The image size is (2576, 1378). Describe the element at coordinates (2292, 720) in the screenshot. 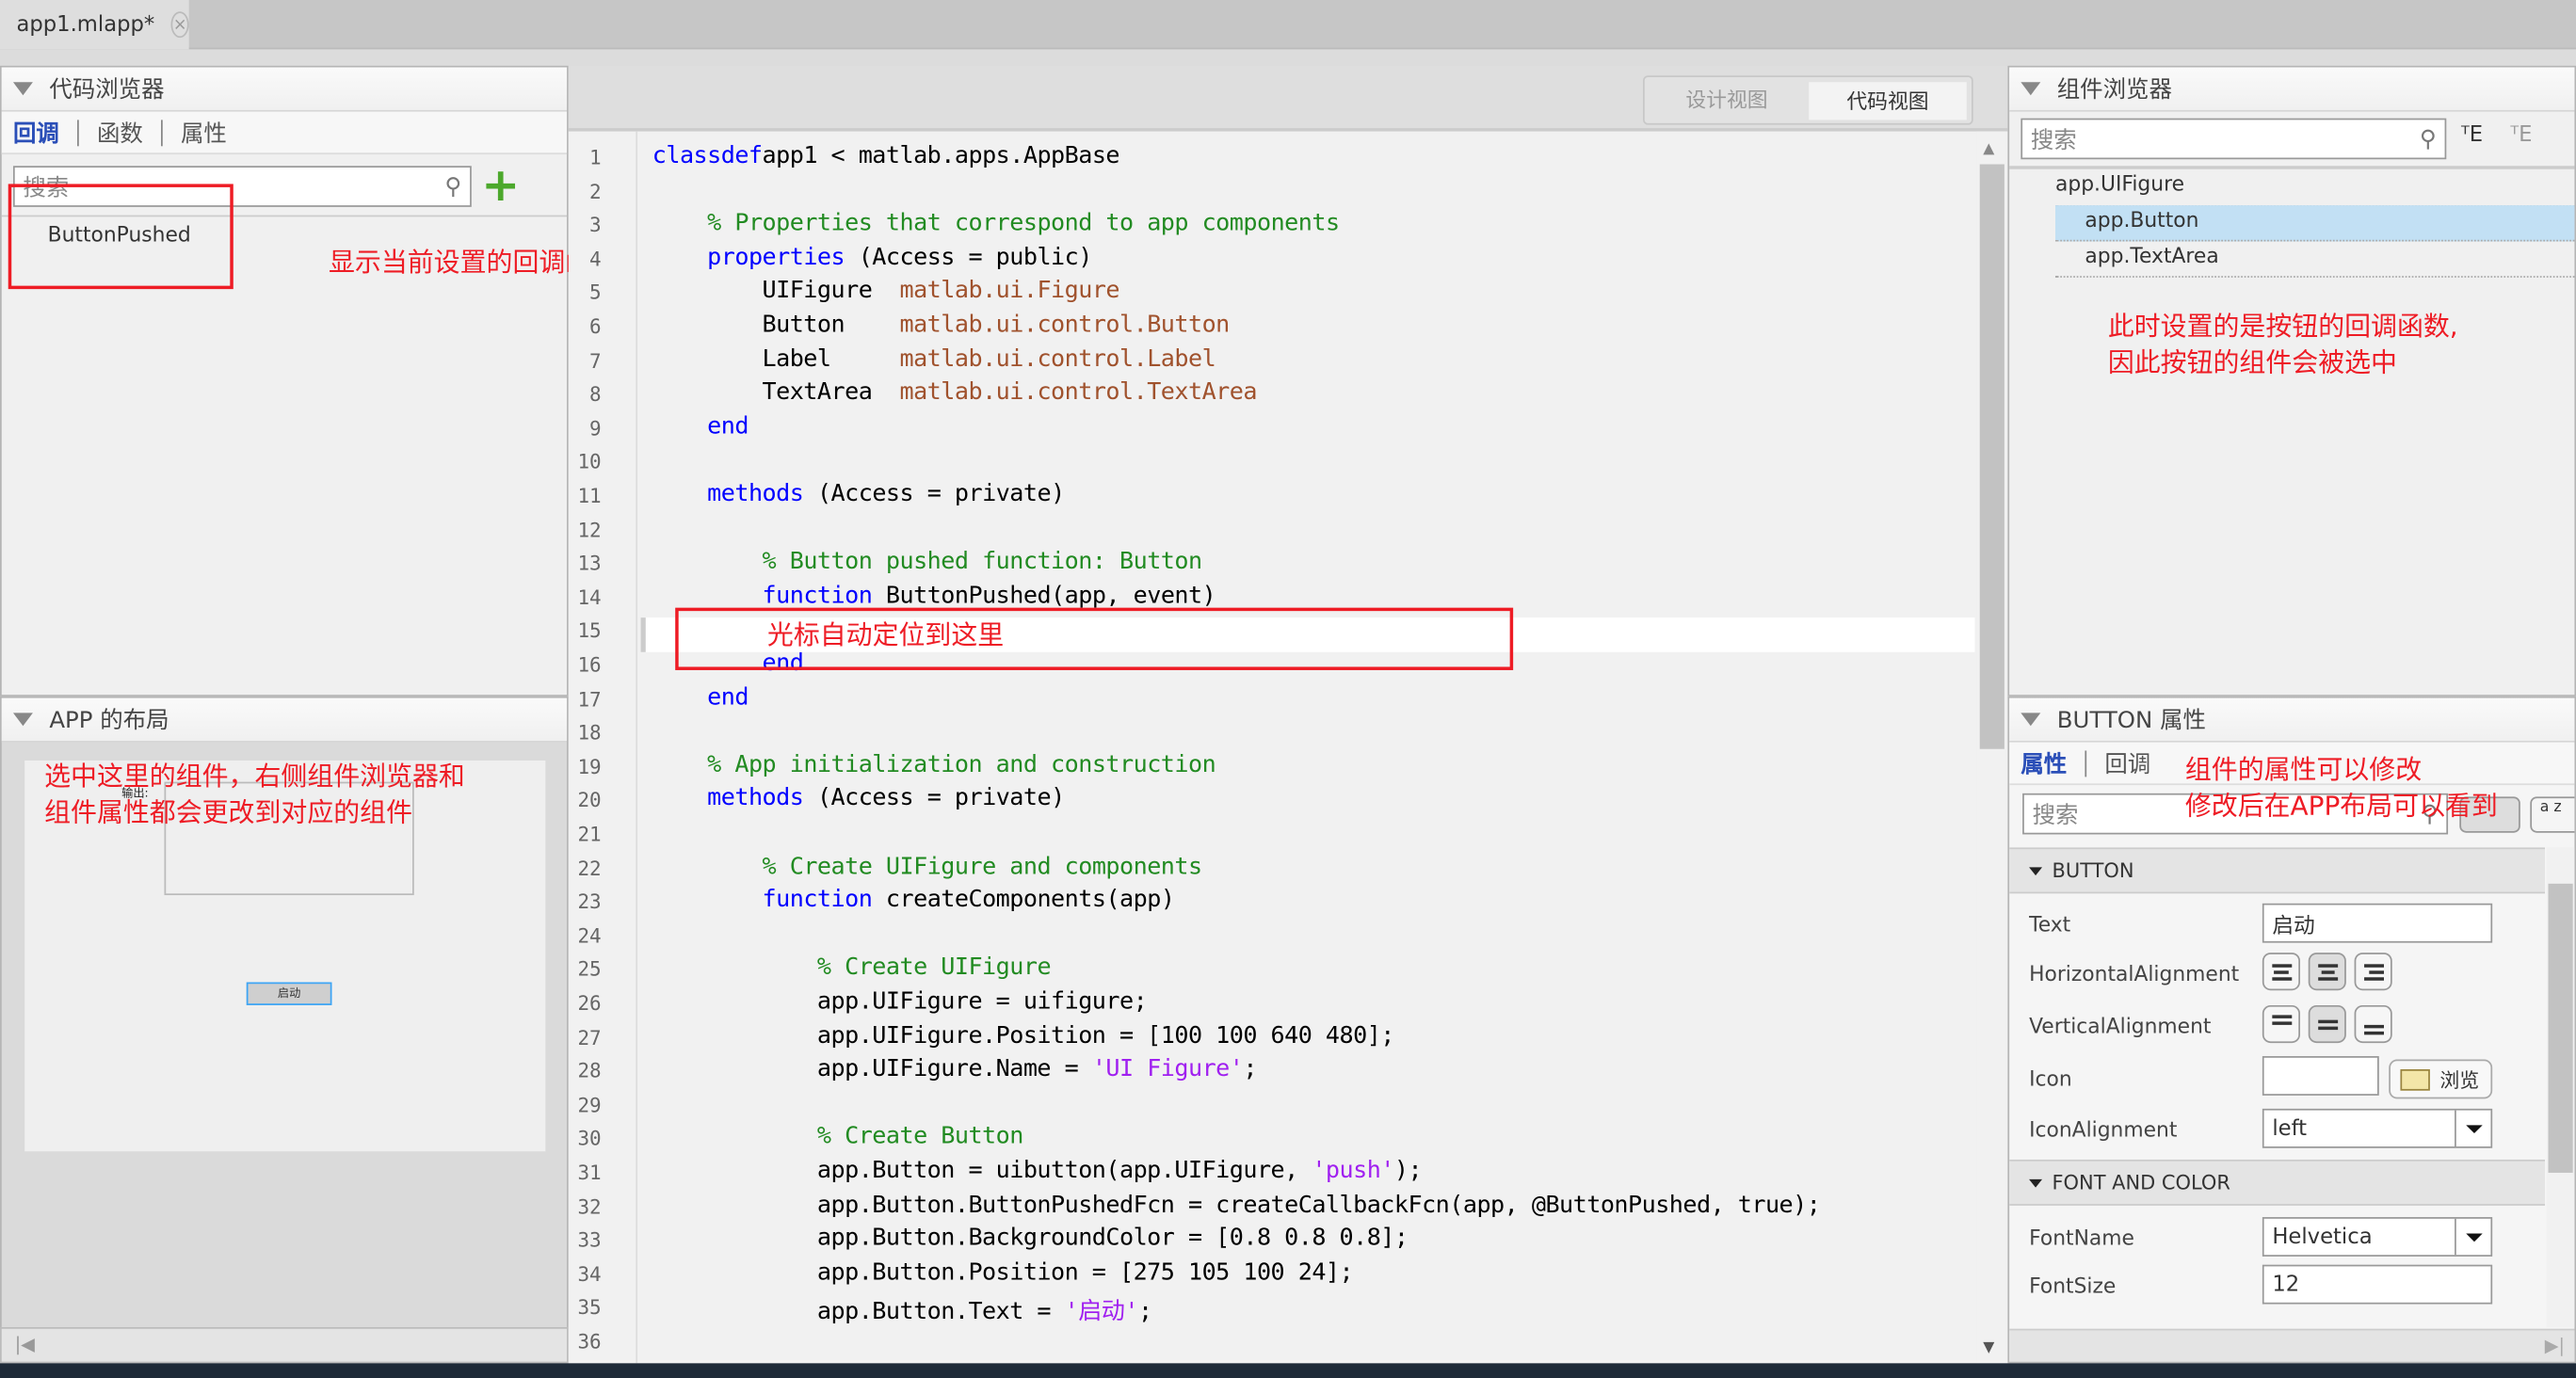

I see `inspector-header: BUTTON 属性` at that location.